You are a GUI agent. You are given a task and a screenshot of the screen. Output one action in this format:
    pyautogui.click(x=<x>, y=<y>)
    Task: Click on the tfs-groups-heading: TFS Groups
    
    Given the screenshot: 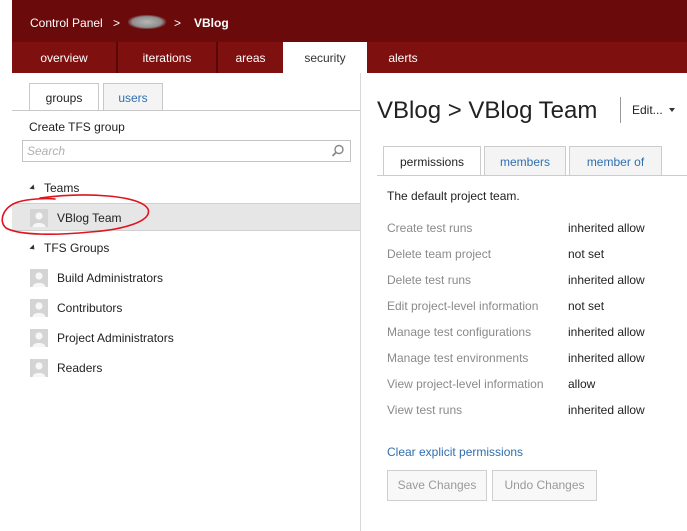 What is the action you would take?
    pyautogui.click(x=69, y=248)
    